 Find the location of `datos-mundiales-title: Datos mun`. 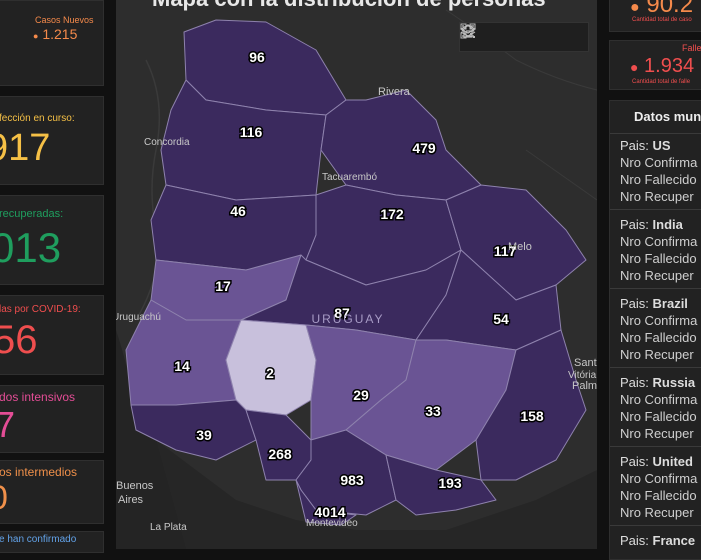

datos-mundiales-title: Datos mun is located at coordinates (667, 116).